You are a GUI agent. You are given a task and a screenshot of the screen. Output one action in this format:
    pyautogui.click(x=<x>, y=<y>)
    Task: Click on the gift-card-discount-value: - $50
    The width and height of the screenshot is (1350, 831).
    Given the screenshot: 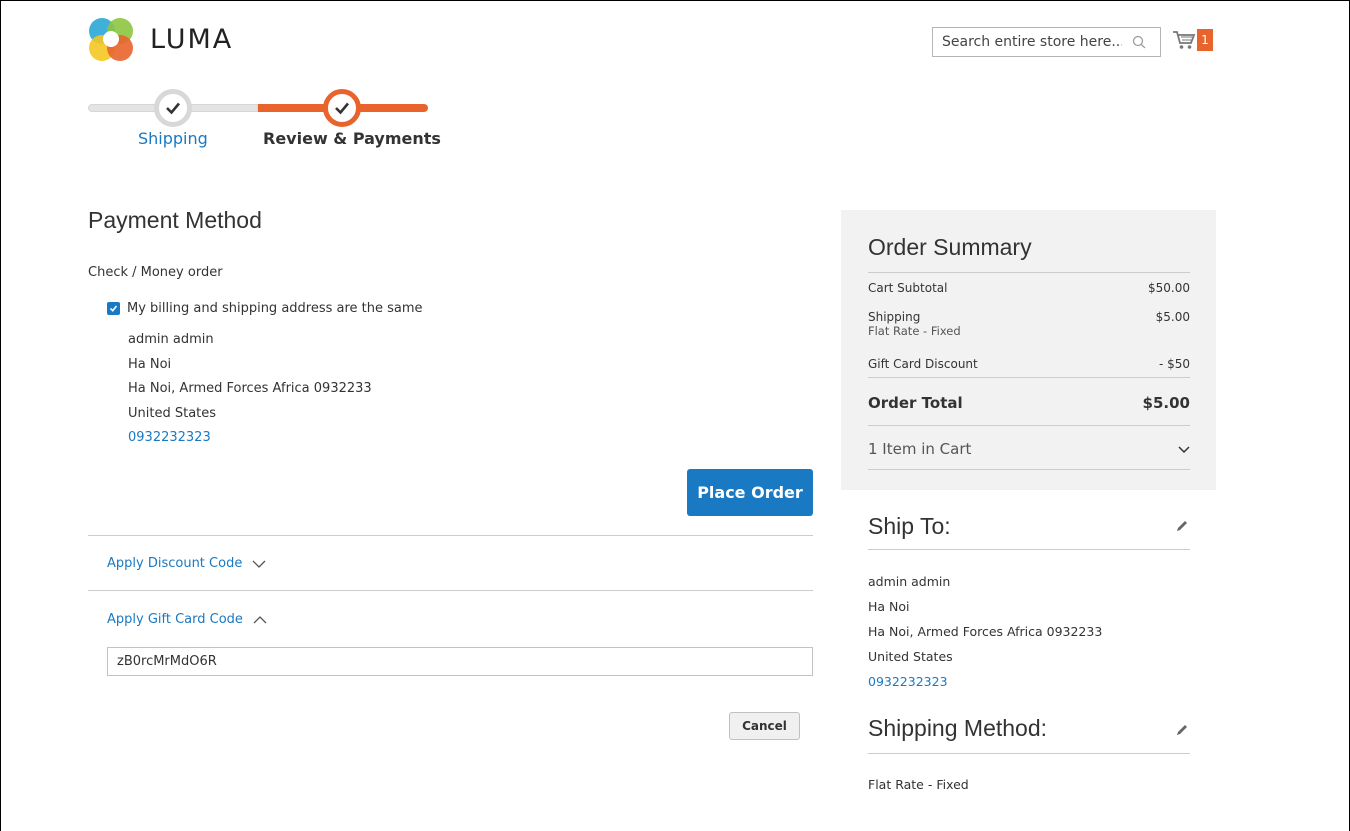 What is the action you would take?
    pyautogui.click(x=1174, y=364)
    